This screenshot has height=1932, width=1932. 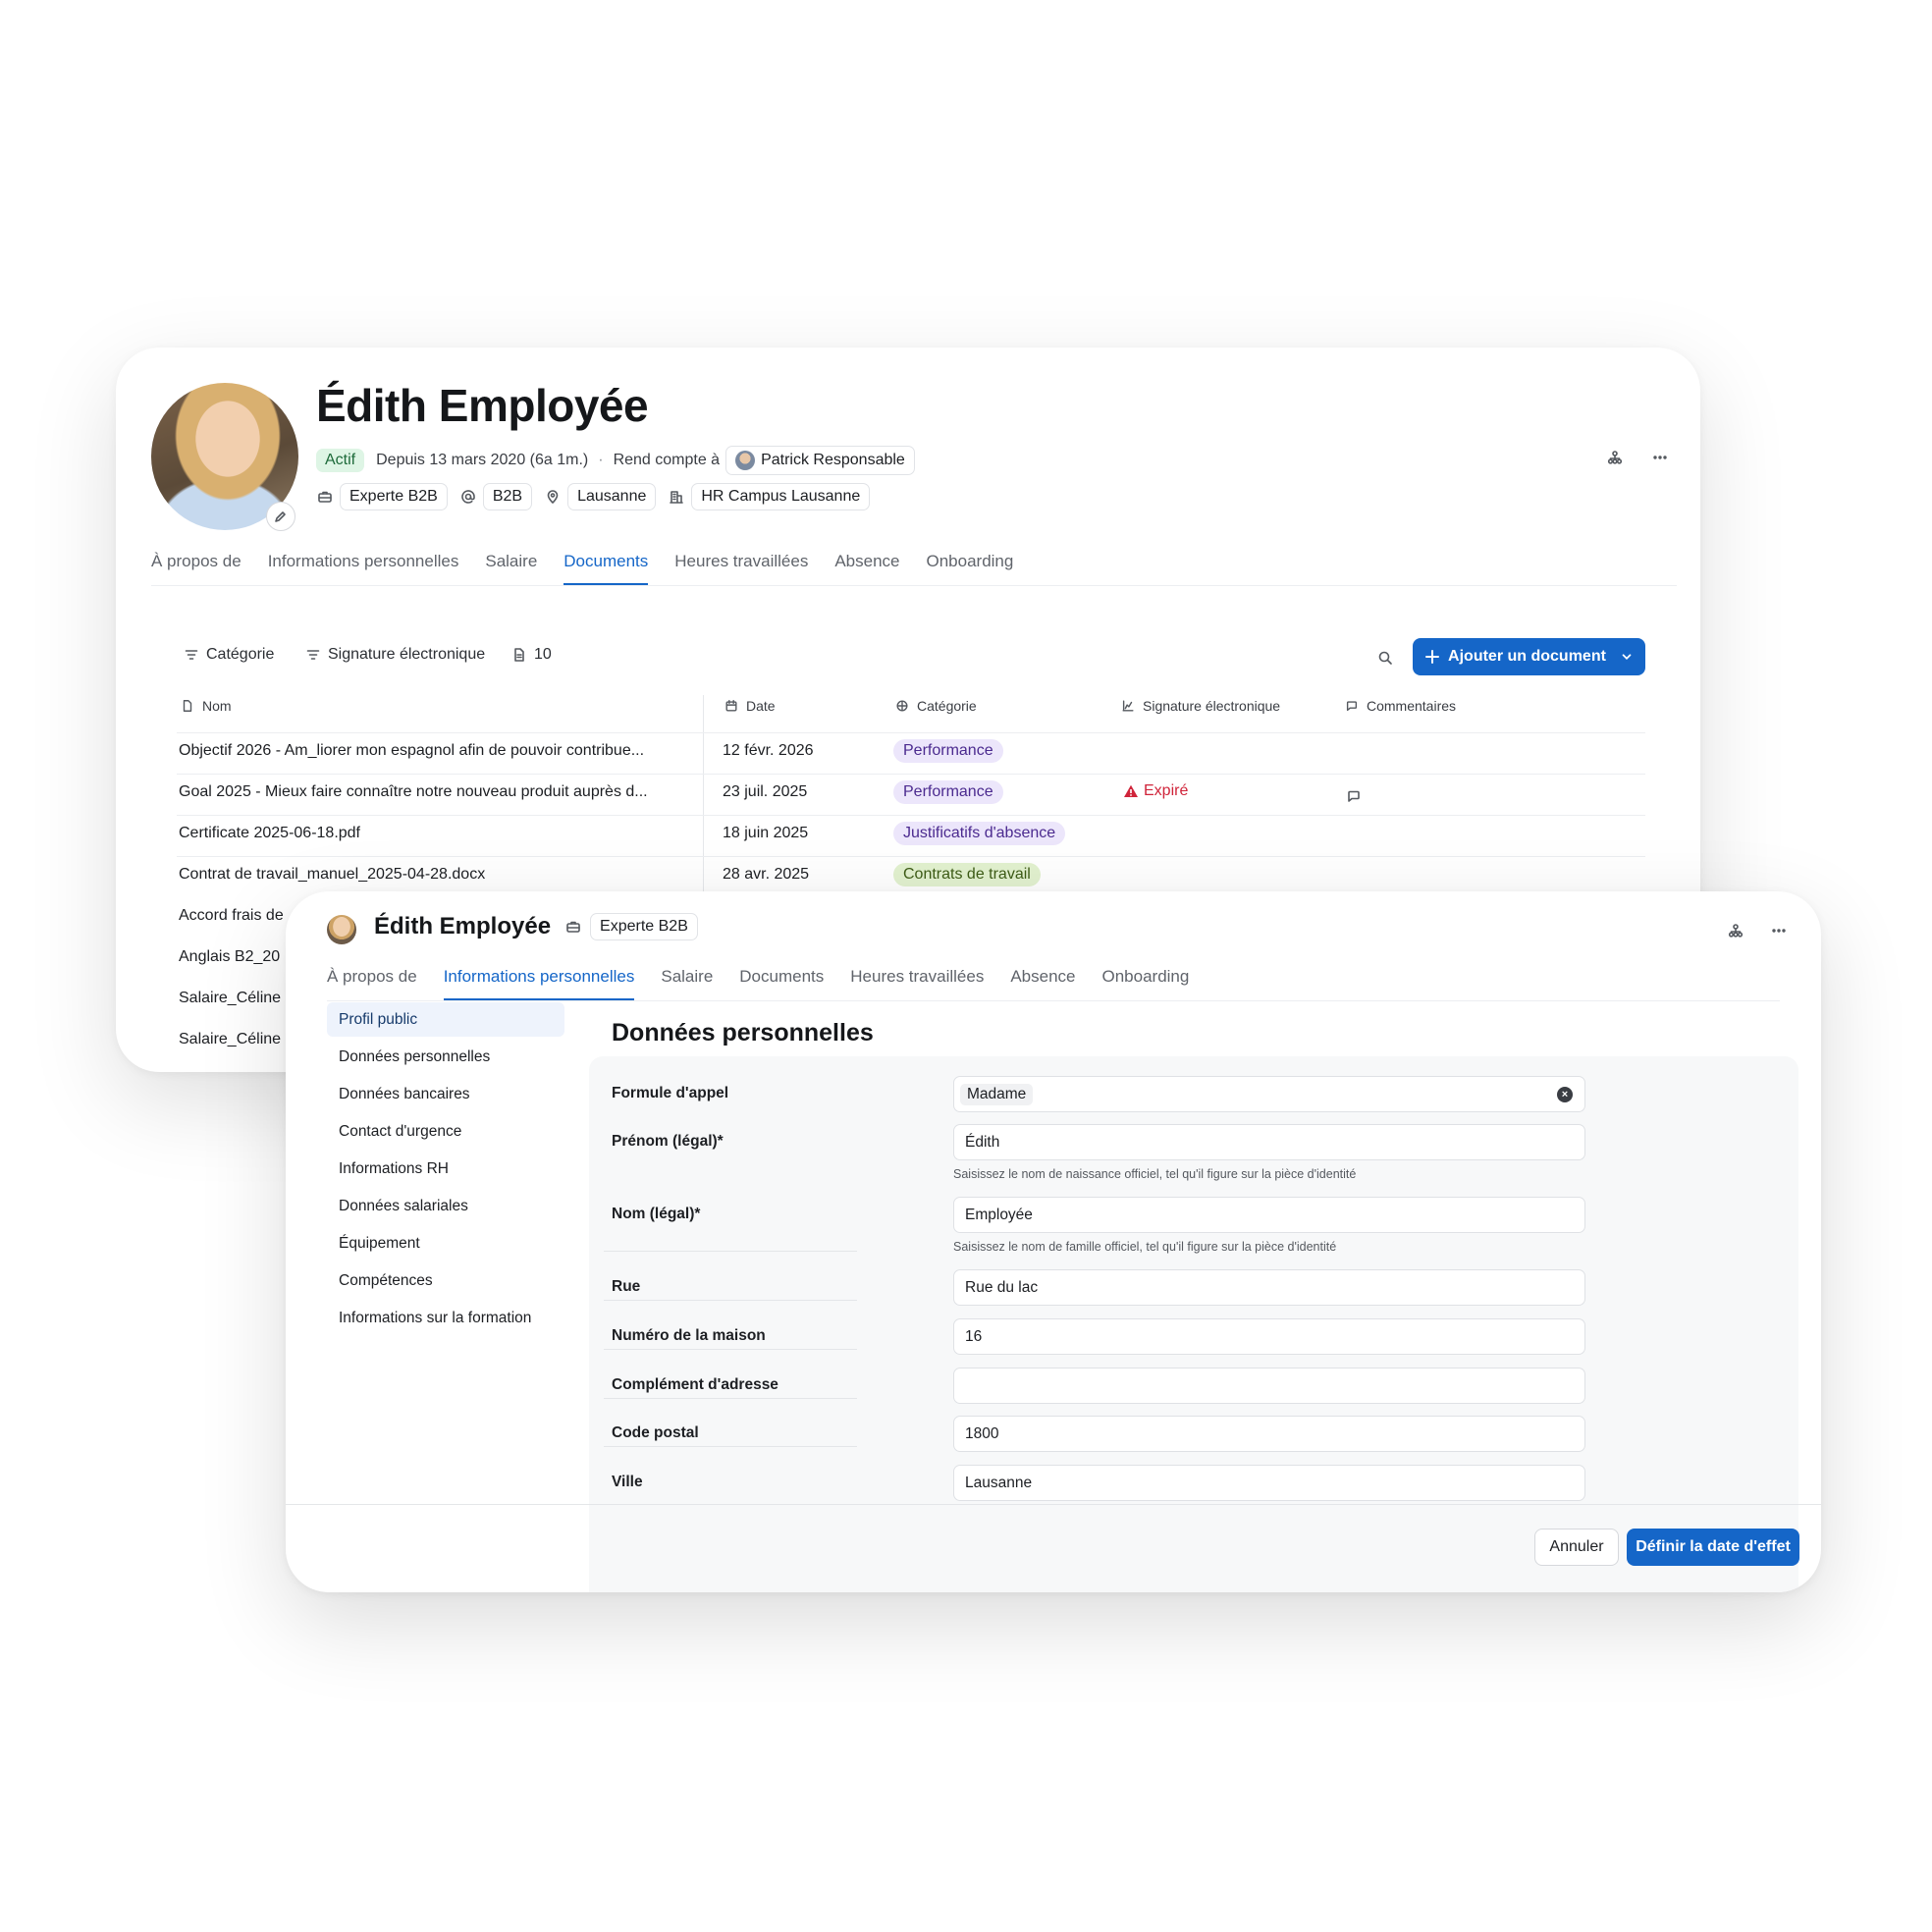 I want to click on footer-divider, so click(x=1053, y=1504).